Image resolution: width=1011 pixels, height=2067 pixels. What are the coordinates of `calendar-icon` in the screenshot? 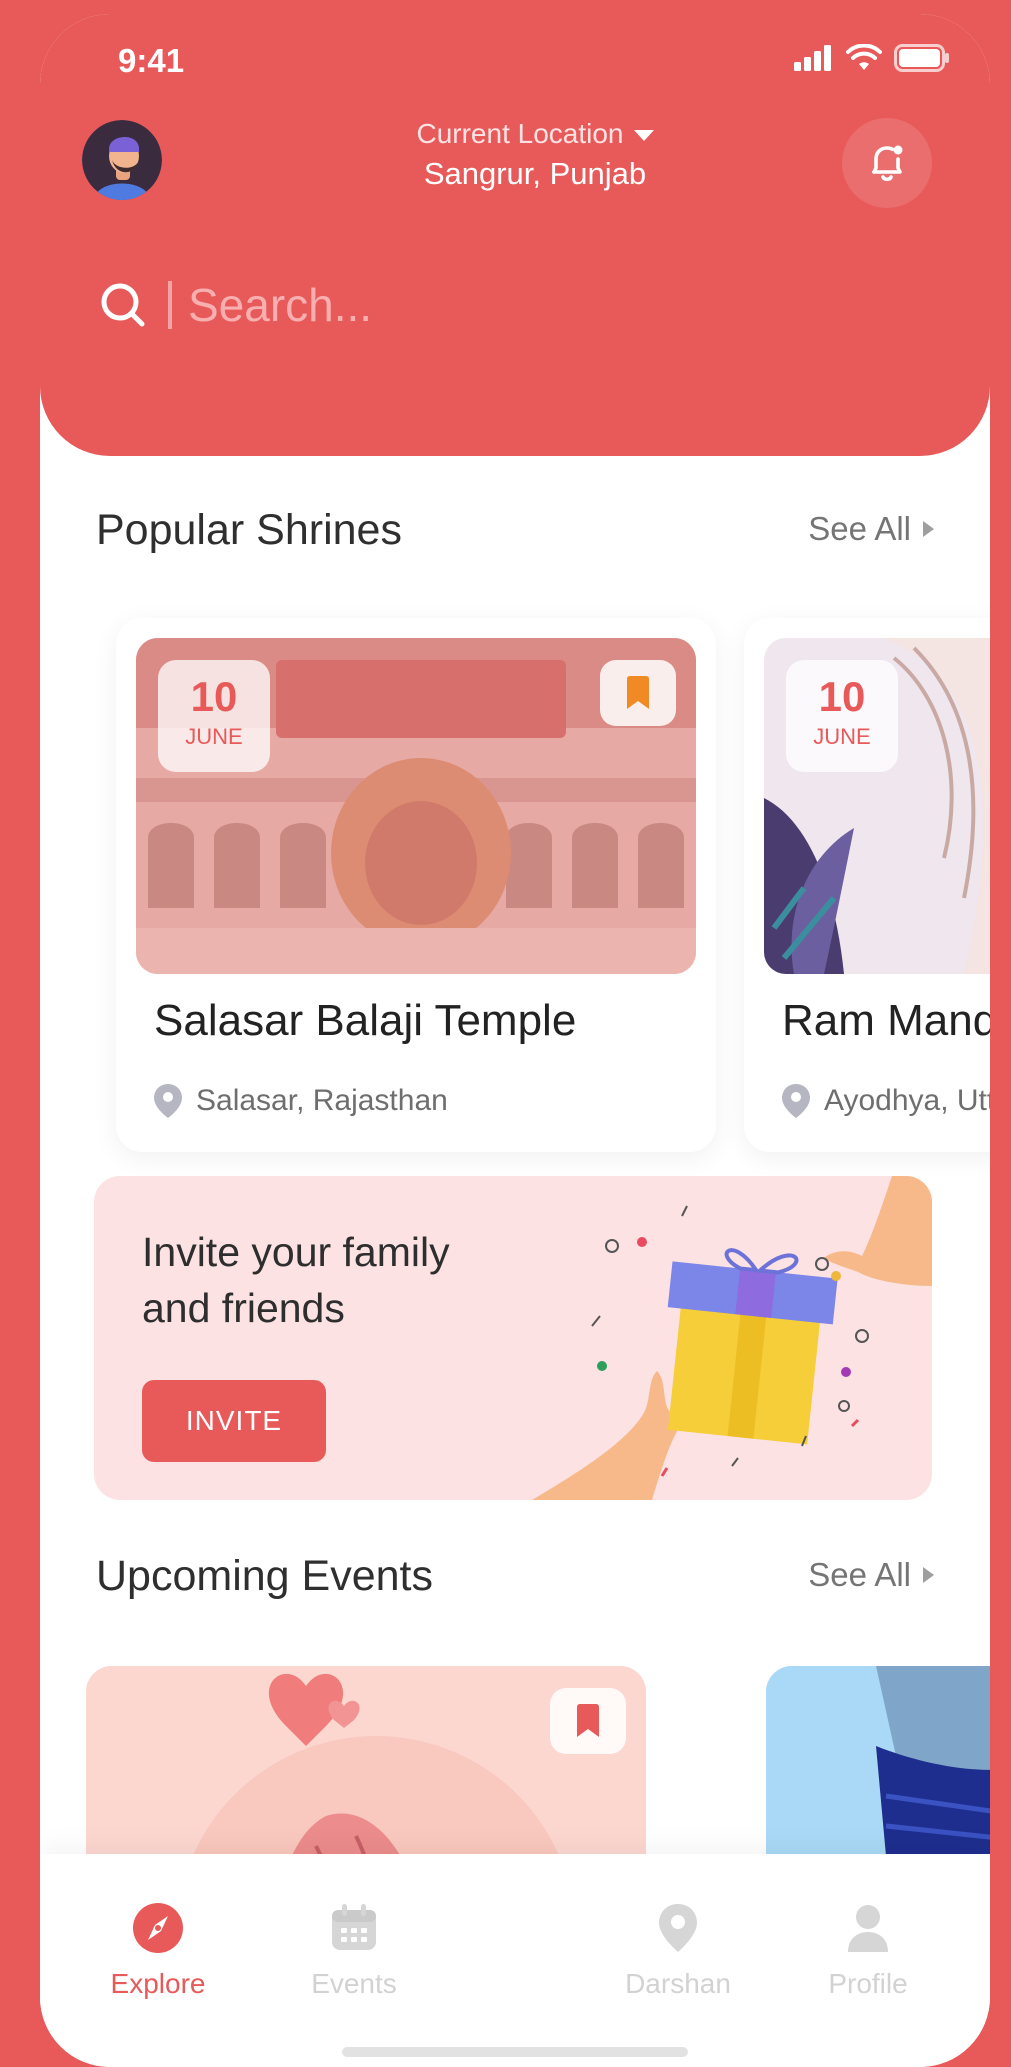 It's located at (354, 1927).